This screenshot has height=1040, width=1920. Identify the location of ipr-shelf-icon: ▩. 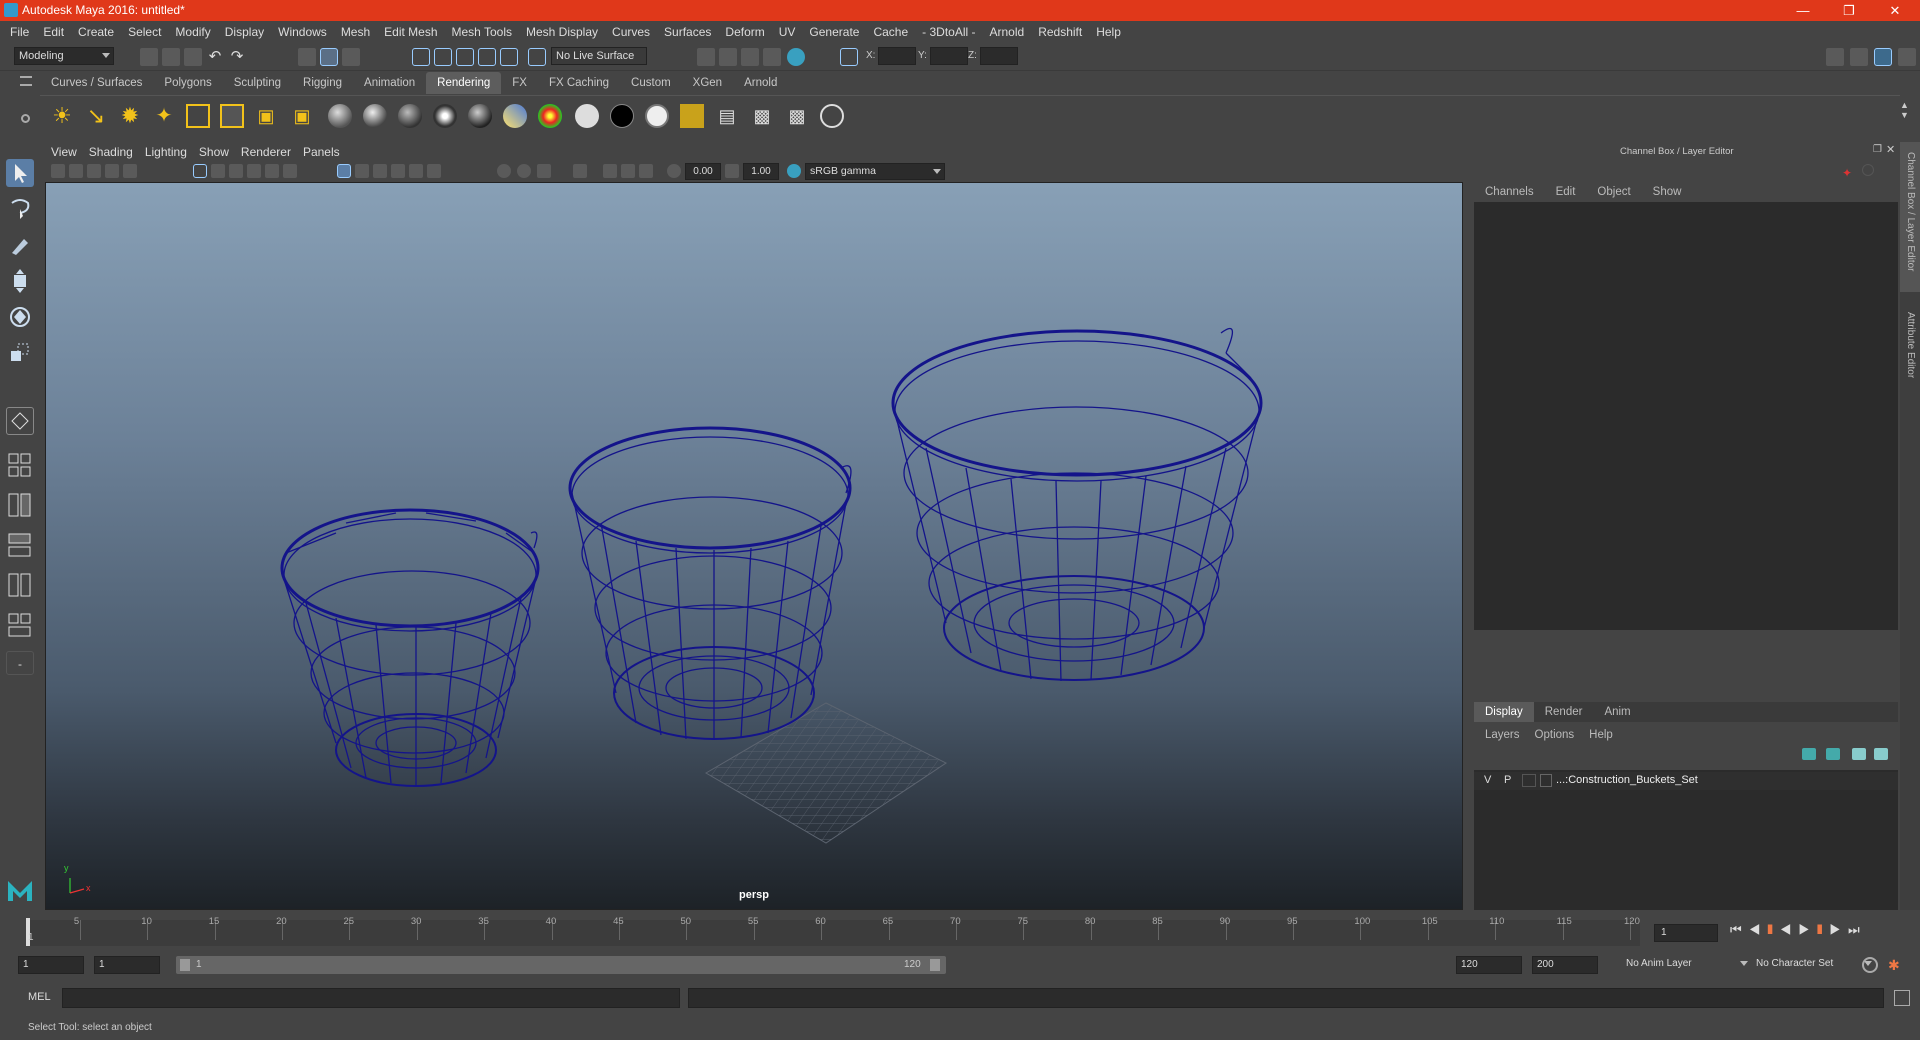
(797, 116).